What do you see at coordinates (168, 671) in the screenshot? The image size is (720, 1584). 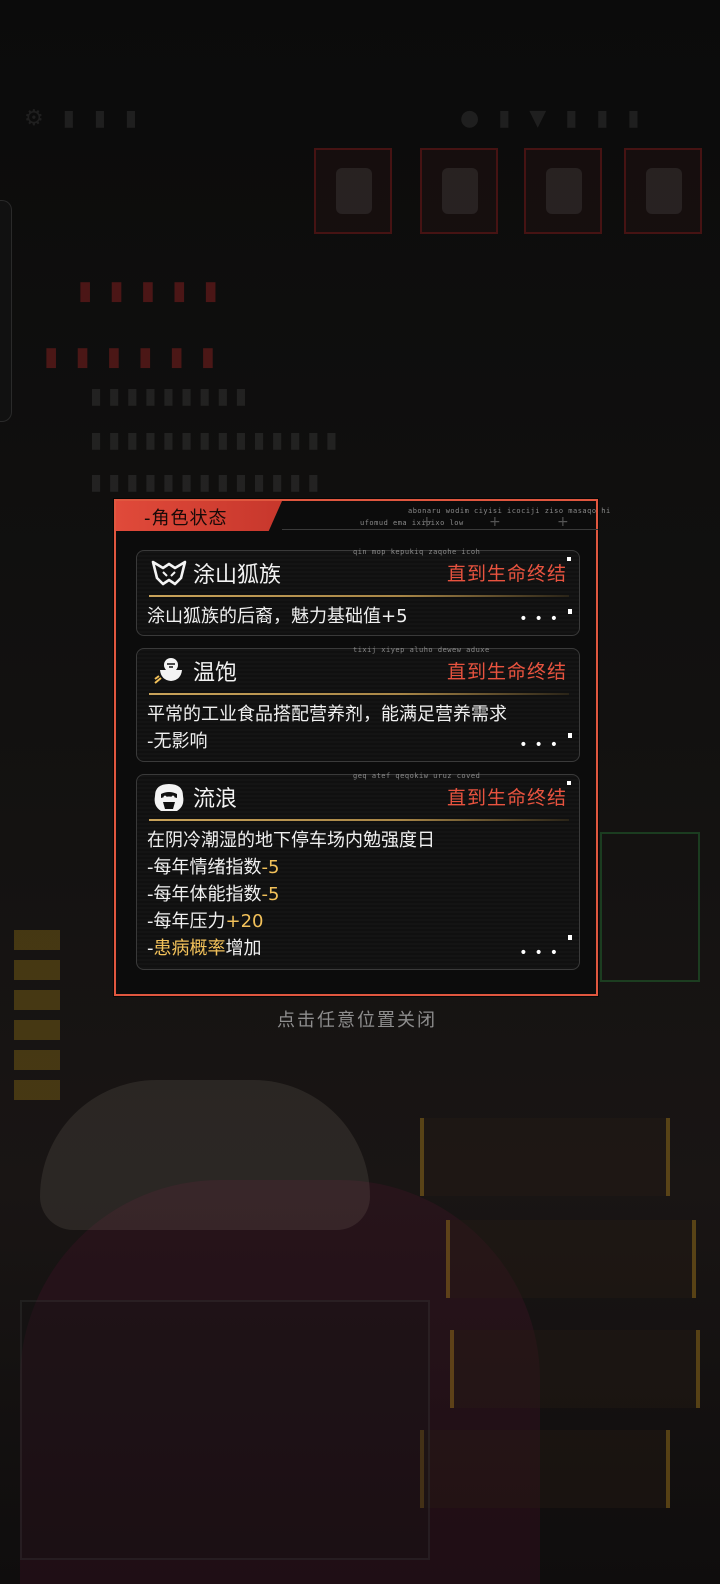 I see `rice-bowl-icon` at bounding box center [168, 671].